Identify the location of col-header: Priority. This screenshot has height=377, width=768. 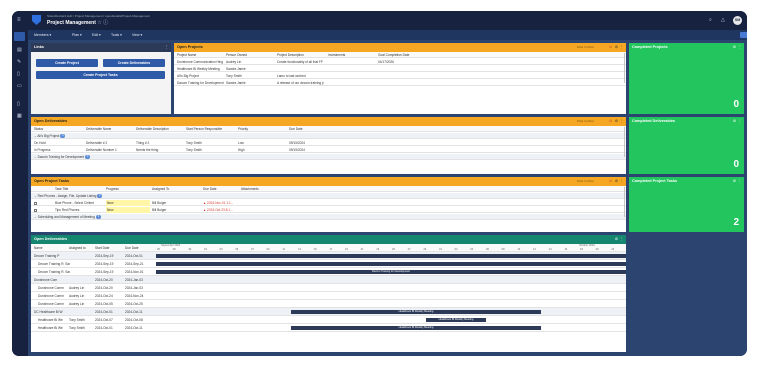
(263, 129).